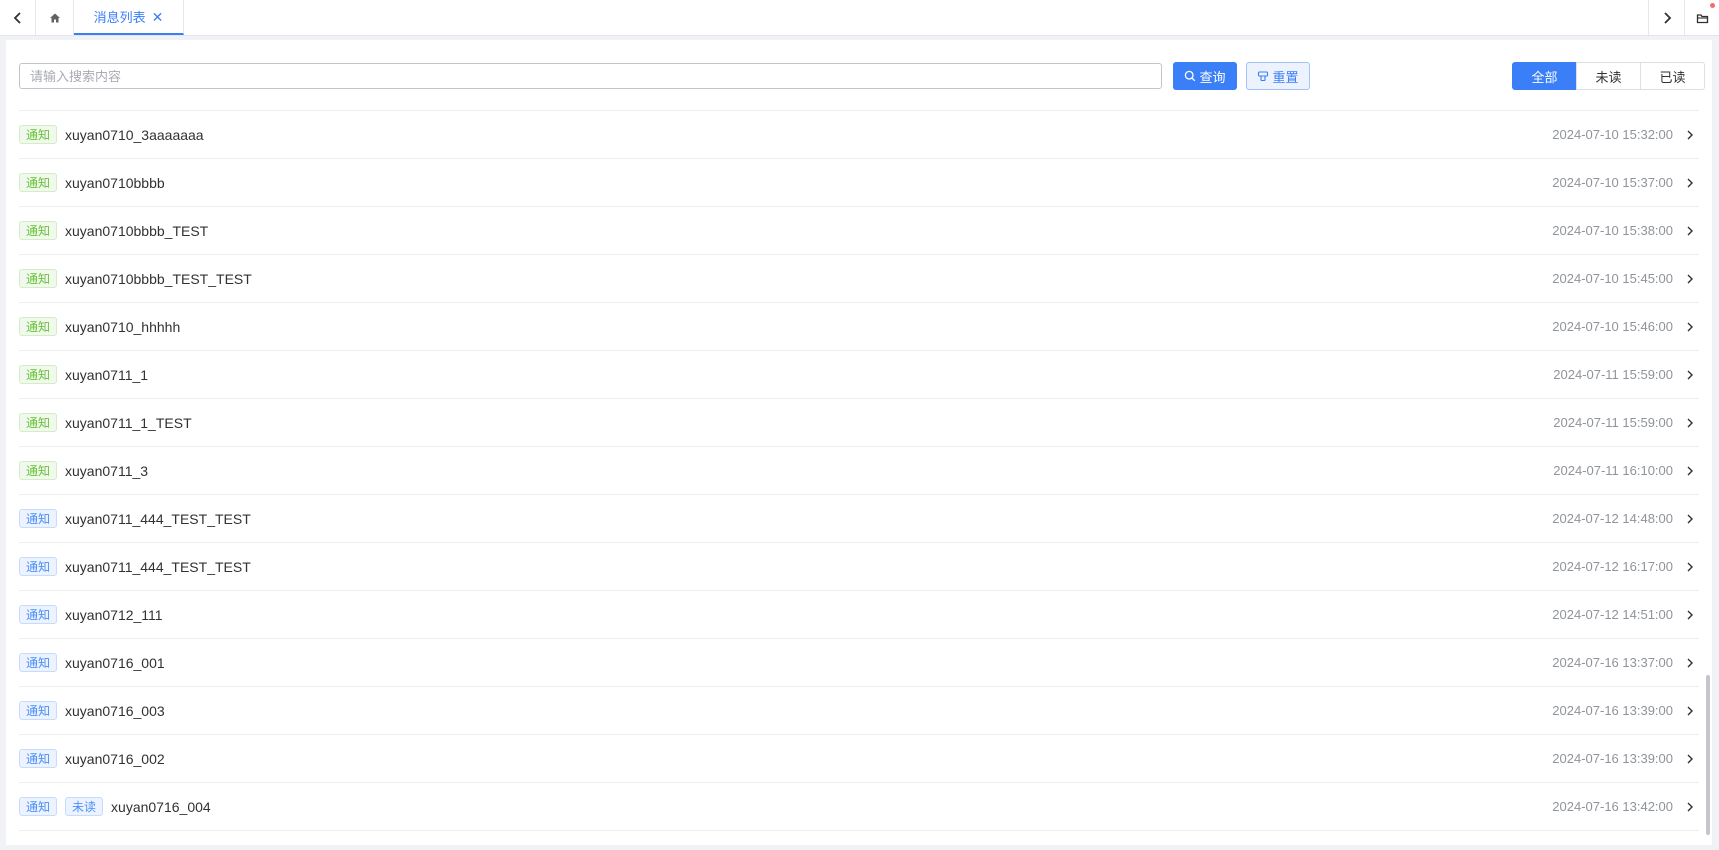 The image size is (1719, 850). Describe the element at coordinates (859, 423) in the screenshot. I see `message-row: 通知 xuyan0711_1_TEST 2024-07-11 15:59:00` at that location.